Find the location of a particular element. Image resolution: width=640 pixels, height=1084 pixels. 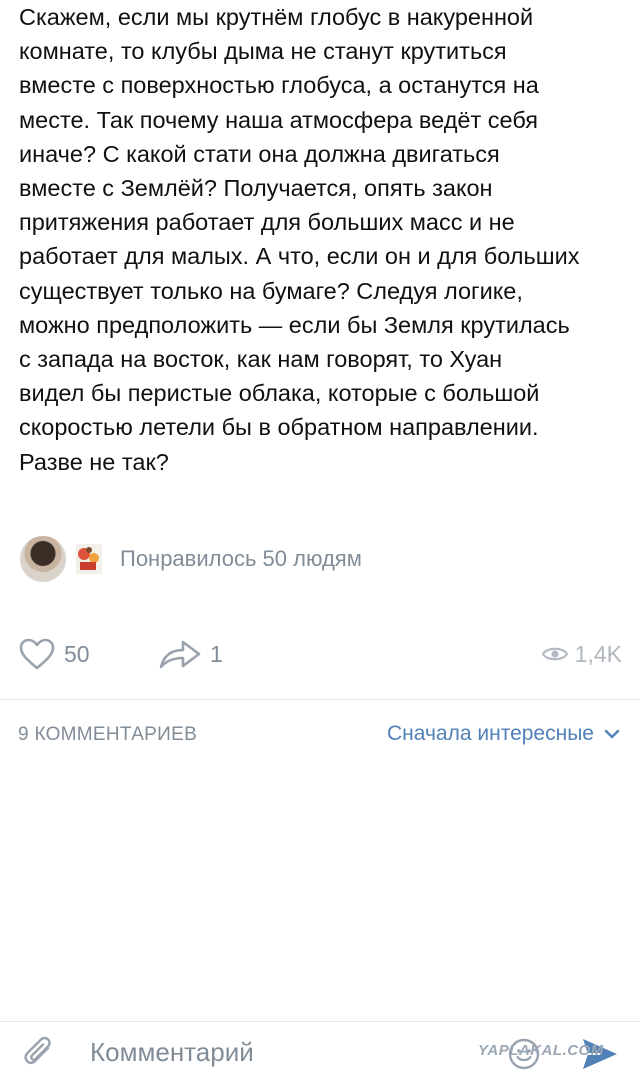

post-text-line: Разве не так? is located at coordinates (94, 461).